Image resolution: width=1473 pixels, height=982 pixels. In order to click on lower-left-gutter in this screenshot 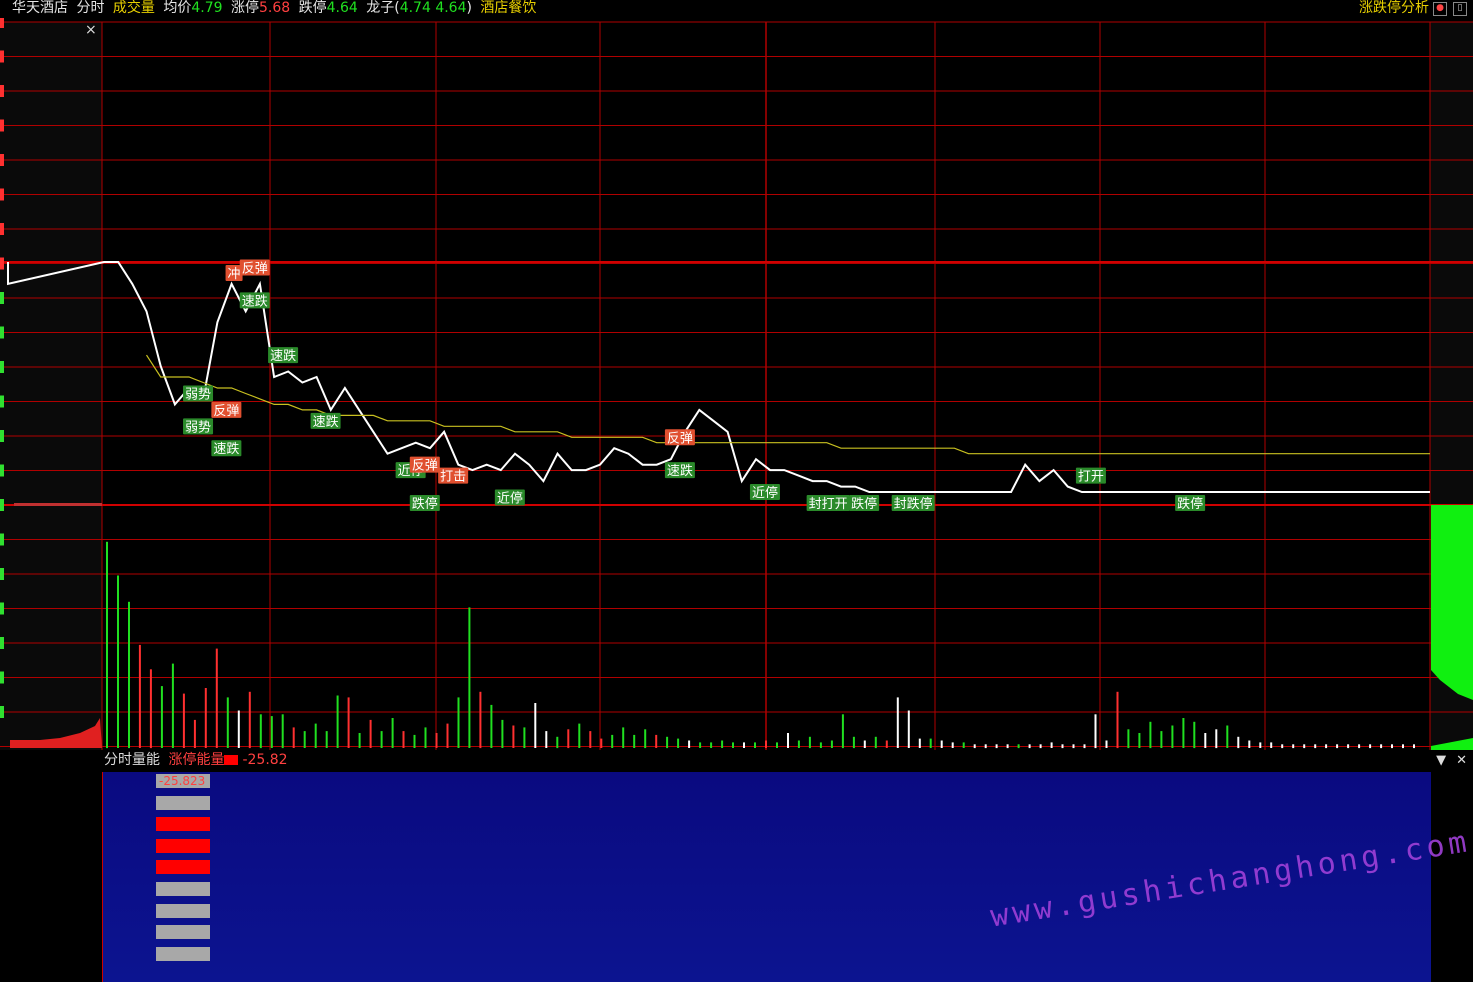, I will do `click(51, 877)`.